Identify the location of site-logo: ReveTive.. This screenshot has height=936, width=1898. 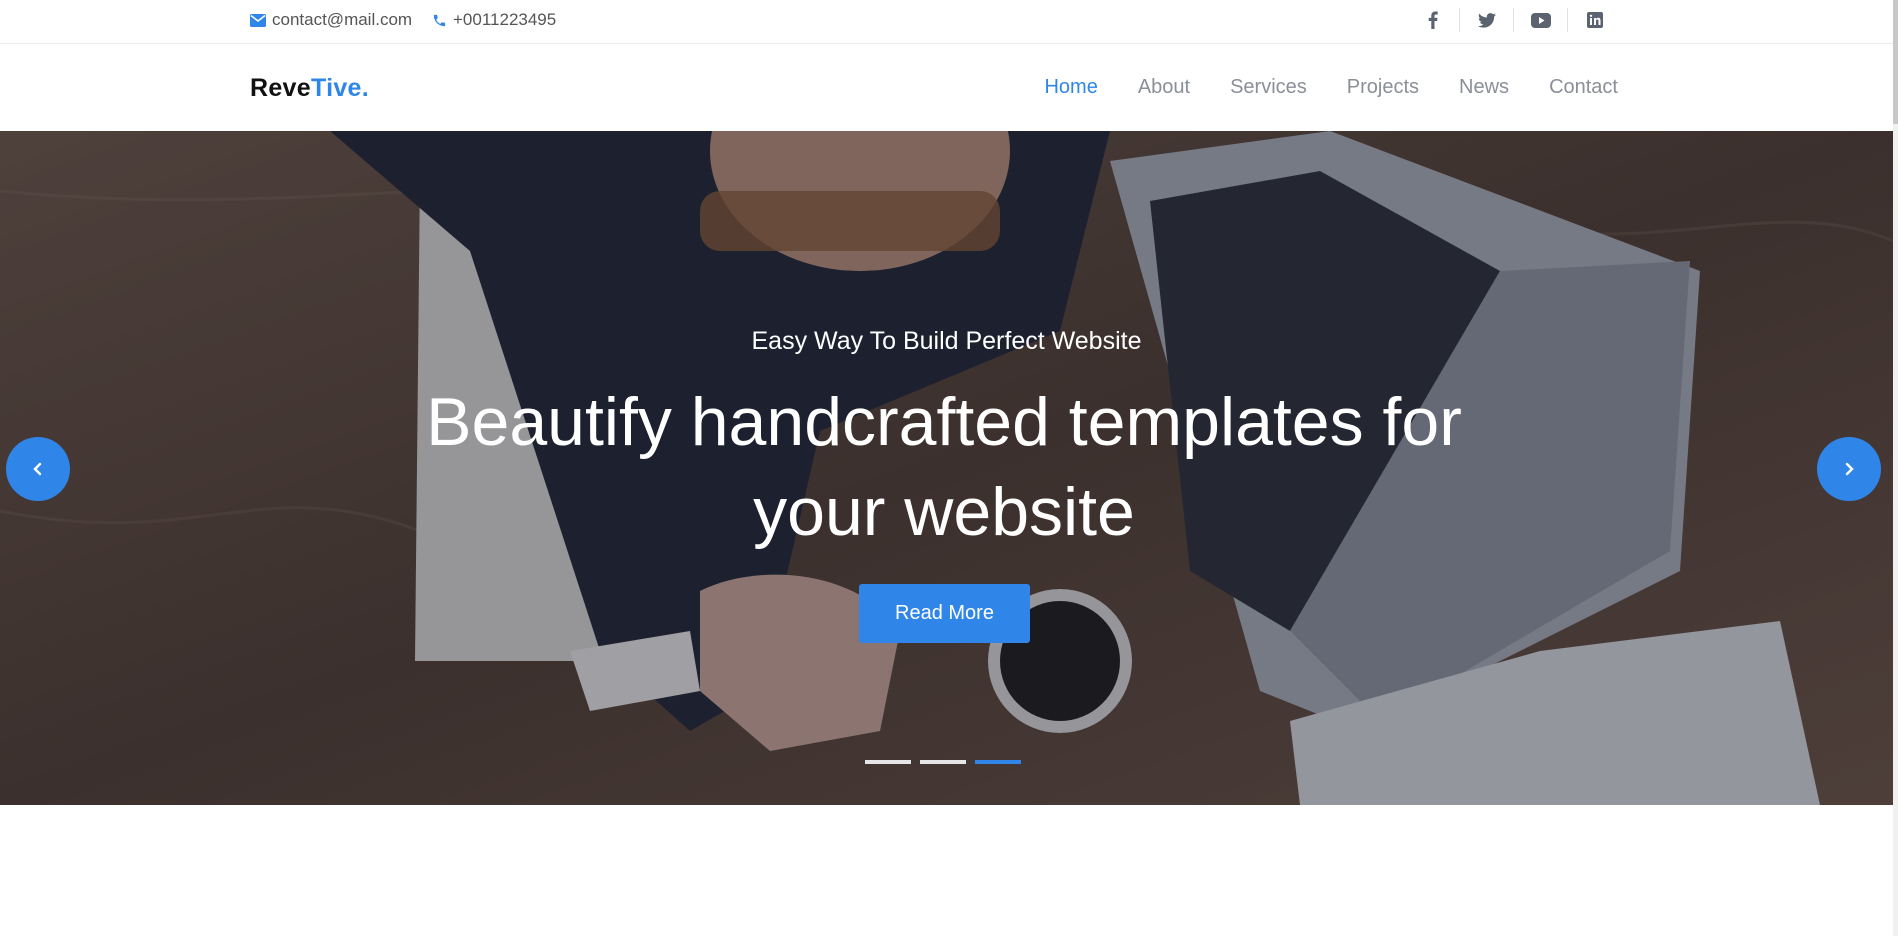
(309, 88).